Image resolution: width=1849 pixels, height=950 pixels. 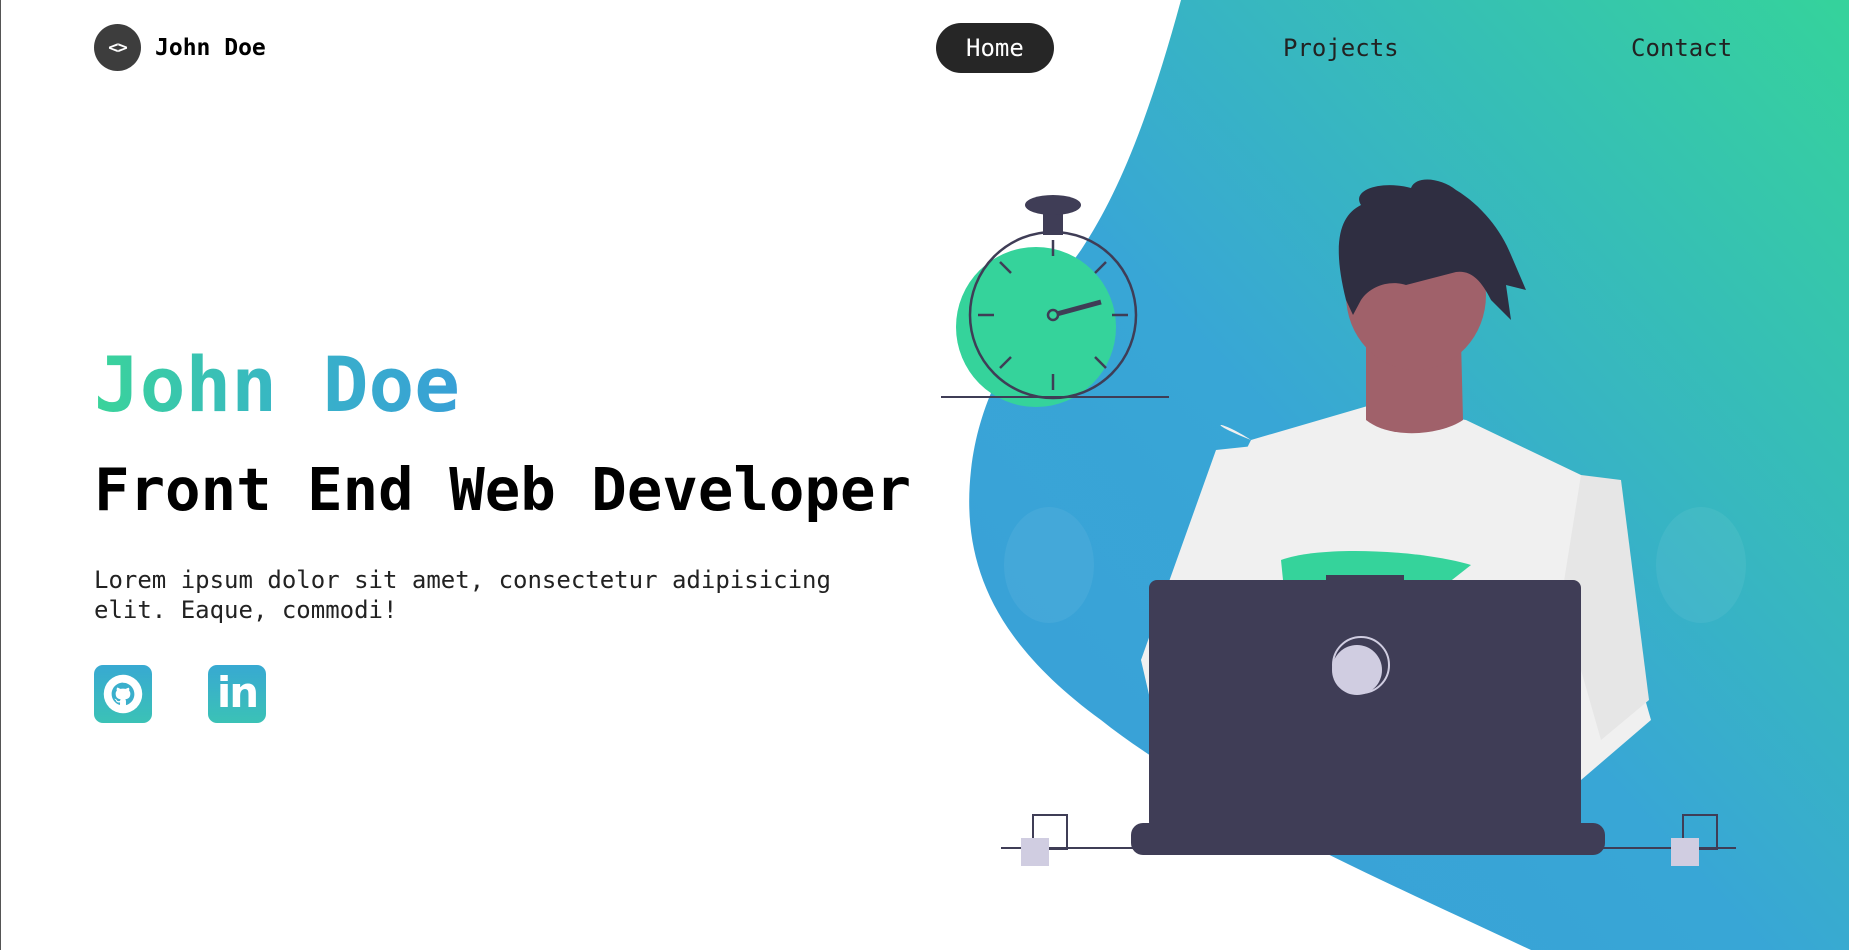 I want to click on linkedin-icon: in, so click(x=237, y=692).